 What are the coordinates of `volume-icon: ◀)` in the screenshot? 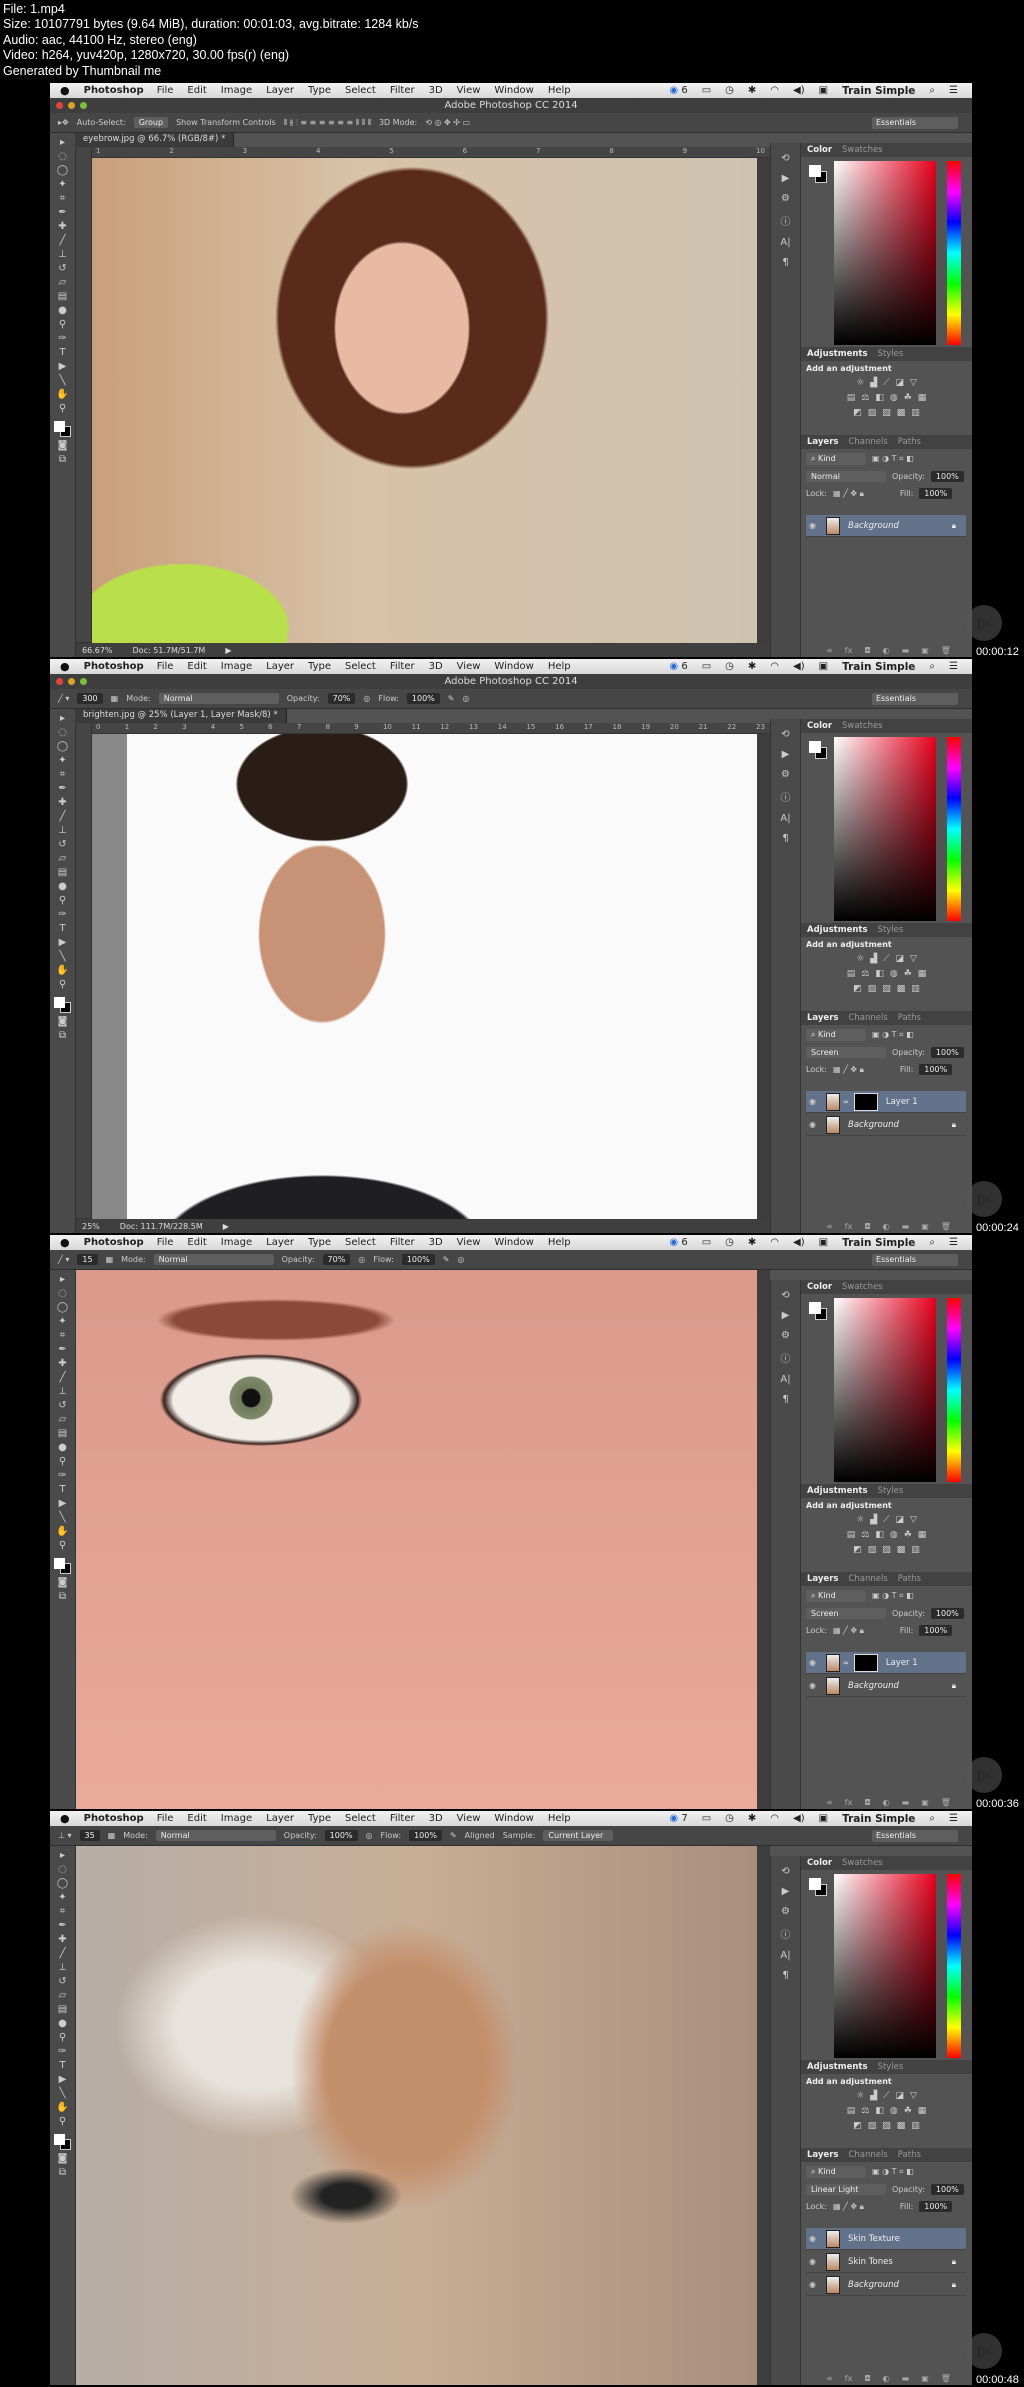 It's located at (799, 1242).